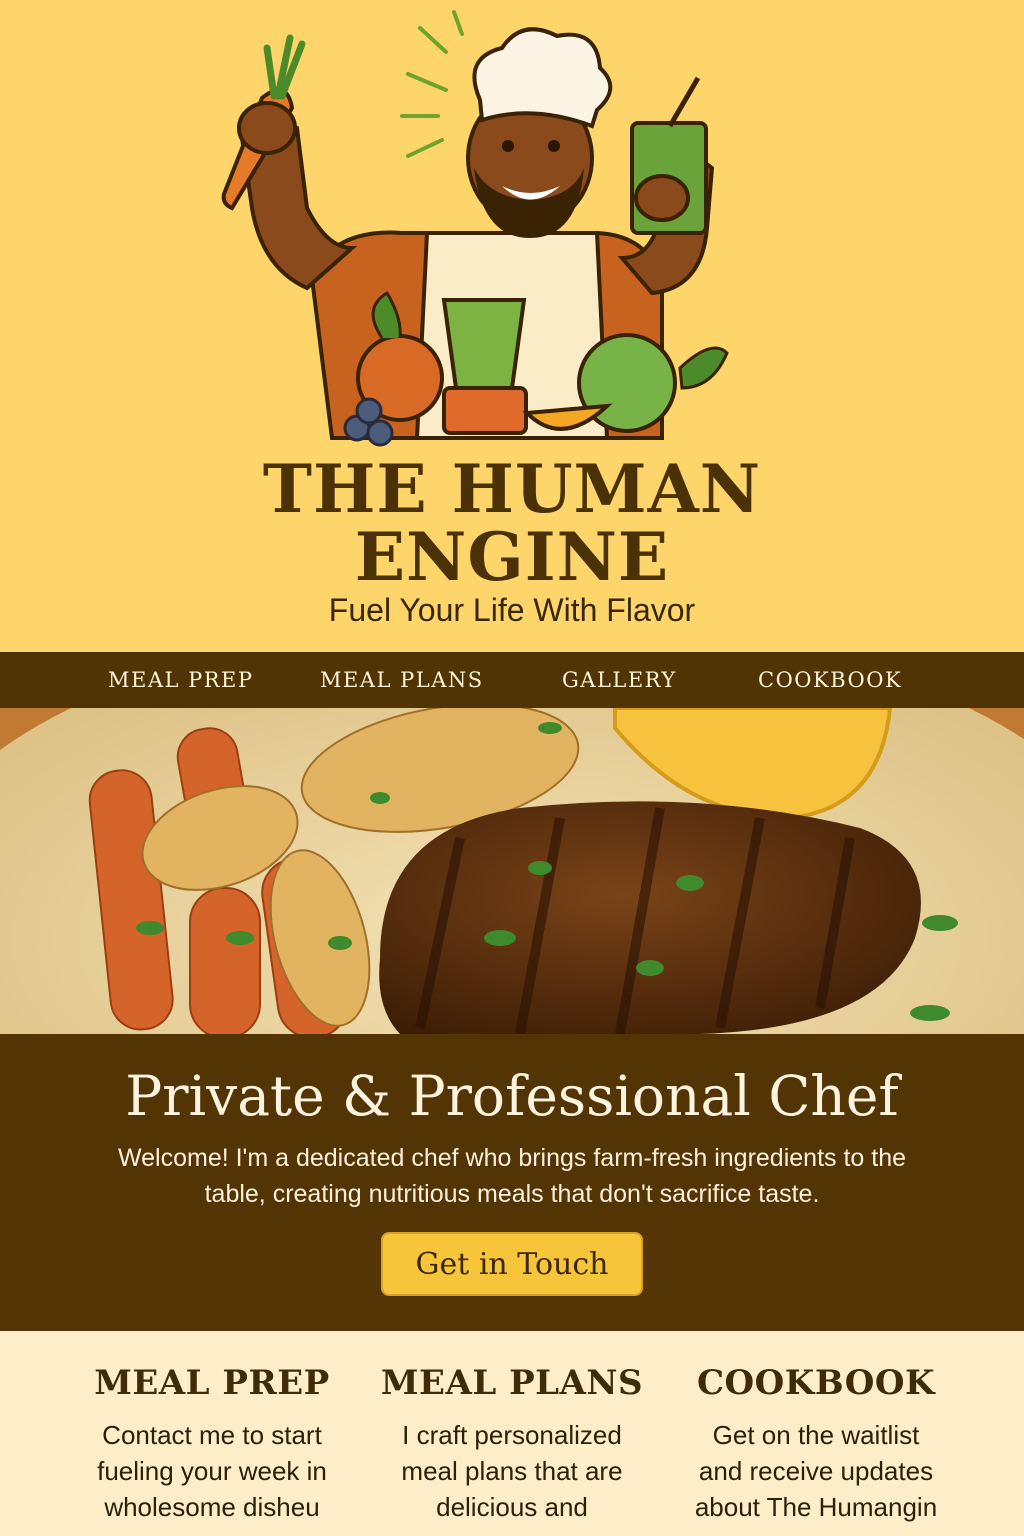 The width and height of the screenshot is (1024, 1536). I want to click on nav-link-cookbook: COOKBOOK, so click(830, 680).